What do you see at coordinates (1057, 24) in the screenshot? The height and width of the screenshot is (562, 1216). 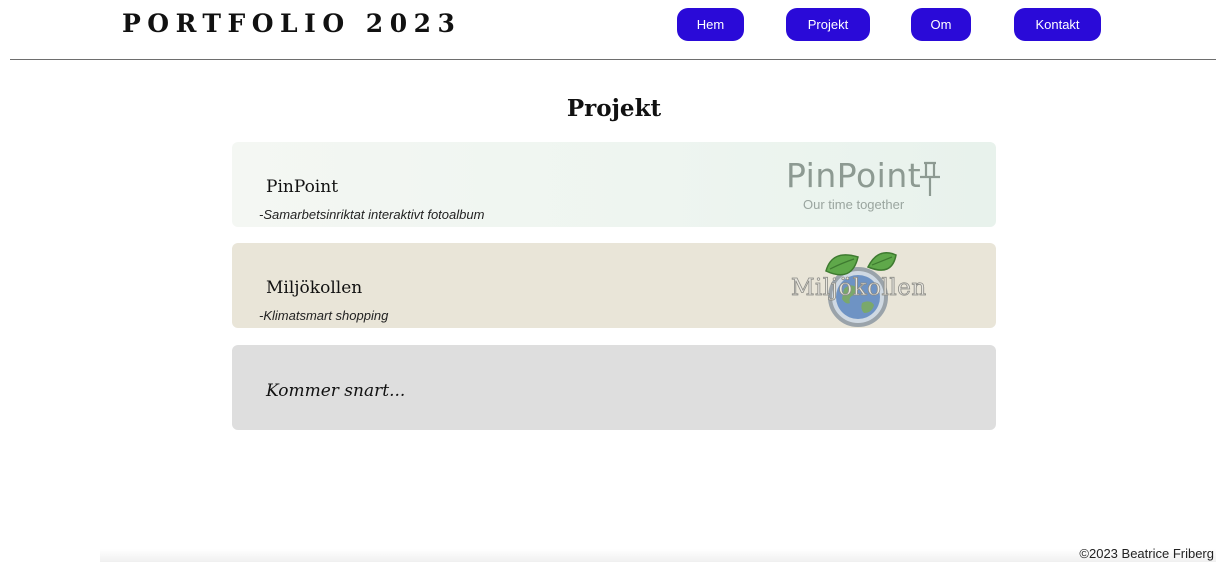 I see `nav-button-kontakt: Kontakt` at bounding box center [1057, 24].